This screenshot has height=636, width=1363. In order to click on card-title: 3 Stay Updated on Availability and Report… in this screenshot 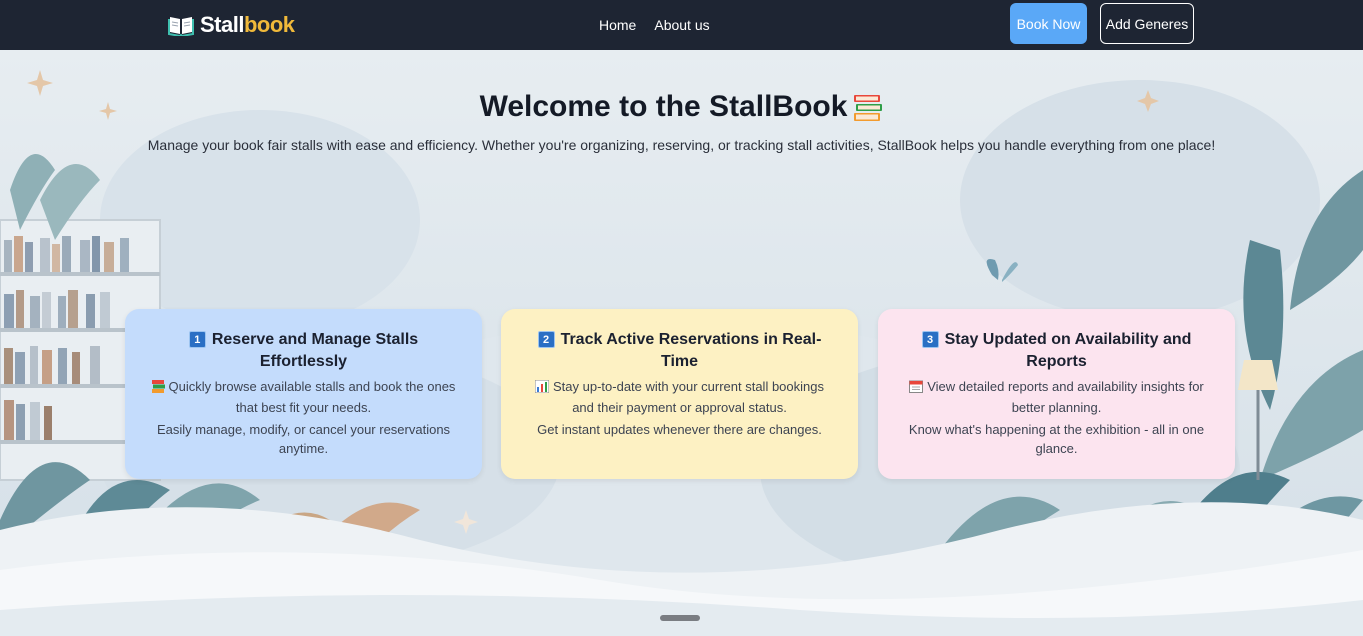, I will do `click(1056, 351)`.